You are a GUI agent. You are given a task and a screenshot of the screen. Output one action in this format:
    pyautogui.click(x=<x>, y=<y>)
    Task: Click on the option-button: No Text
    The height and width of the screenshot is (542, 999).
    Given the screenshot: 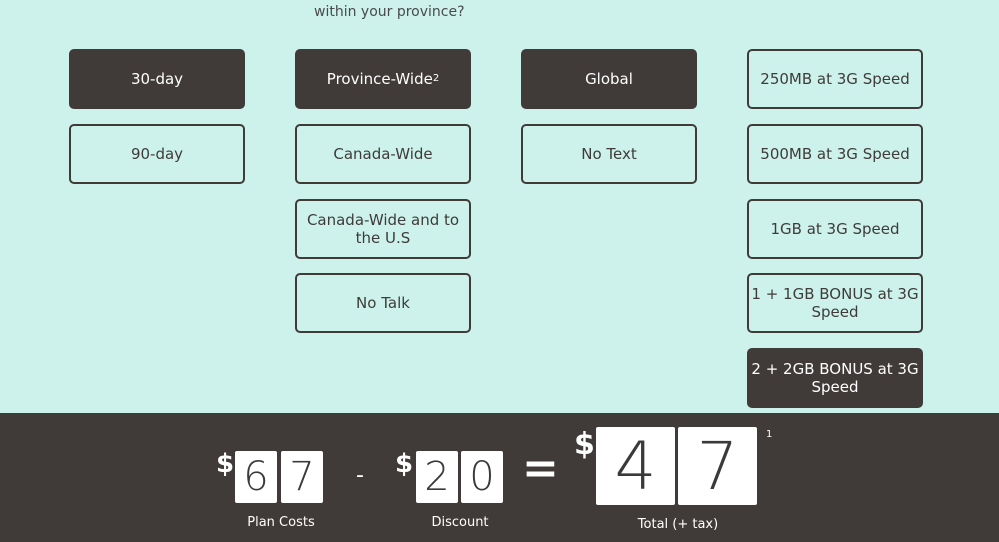 What is the action you would take?
    pyautogui.click(x=609, y=154)
    